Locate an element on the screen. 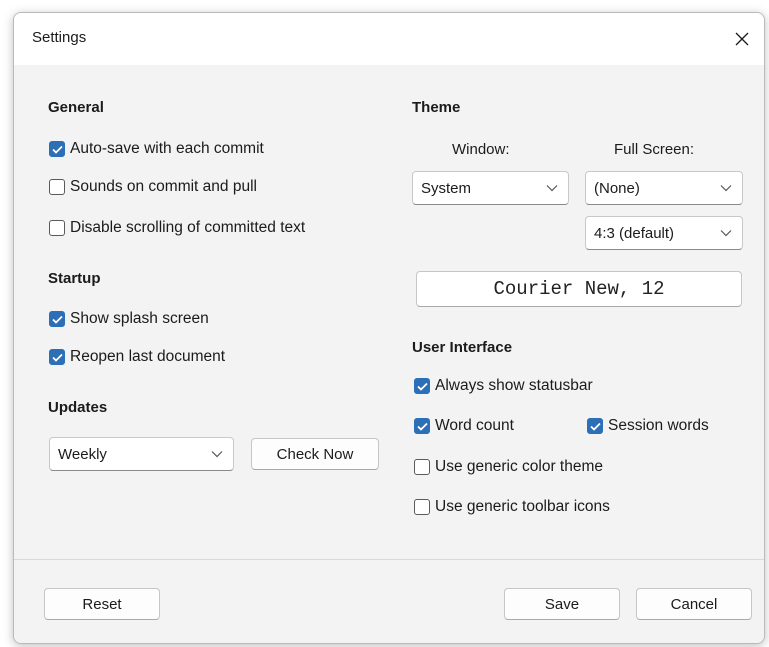 This screenshot has width=769, height=647. save-button: Save is located at coordinates (562, 604).